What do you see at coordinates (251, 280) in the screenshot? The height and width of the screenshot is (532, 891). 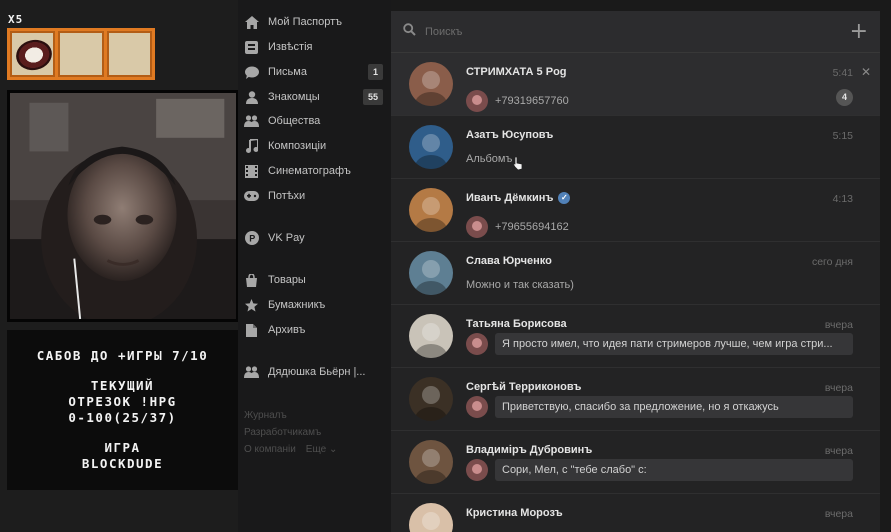 I see `market-icon` at bounding box center [251, 280].